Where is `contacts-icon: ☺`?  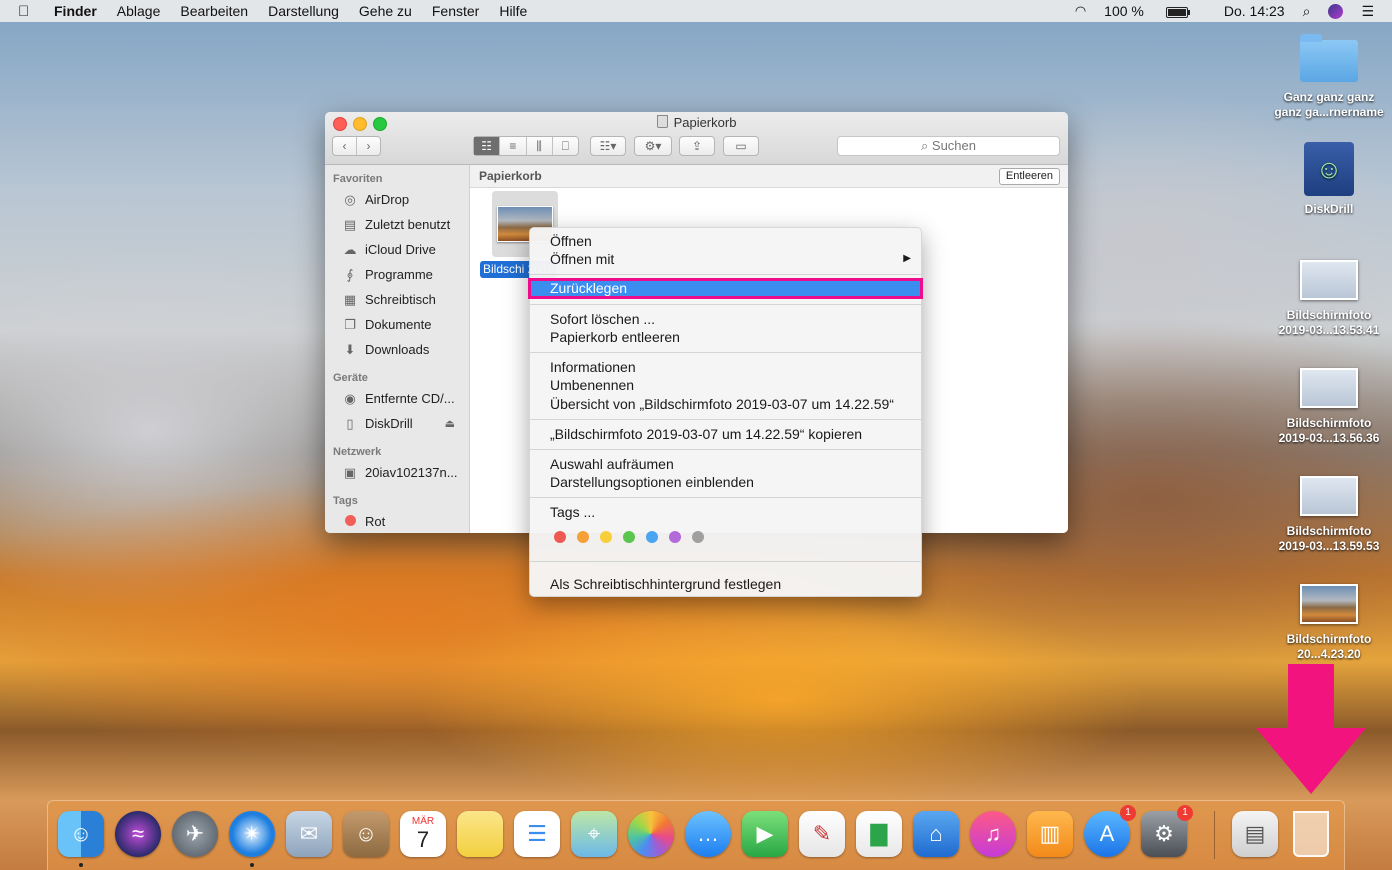
contacts-icon: ☺ is located at coordinates (366, 834).